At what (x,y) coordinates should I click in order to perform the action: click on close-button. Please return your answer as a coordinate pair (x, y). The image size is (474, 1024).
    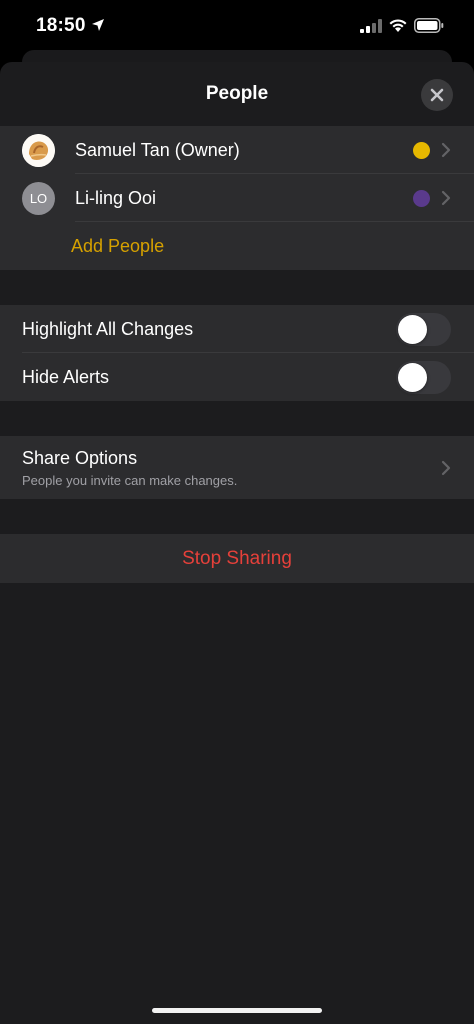
    Looking at the image, I should click on (437, 95).